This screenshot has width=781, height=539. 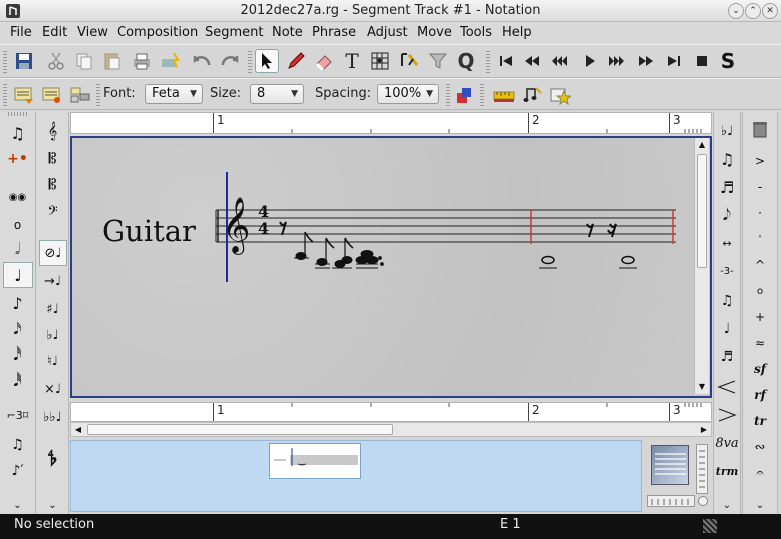 What do you see at coordinates (702, 469) in the screenshot?
I see `vertical-zoom-slider` at bounding box center [702, 469].